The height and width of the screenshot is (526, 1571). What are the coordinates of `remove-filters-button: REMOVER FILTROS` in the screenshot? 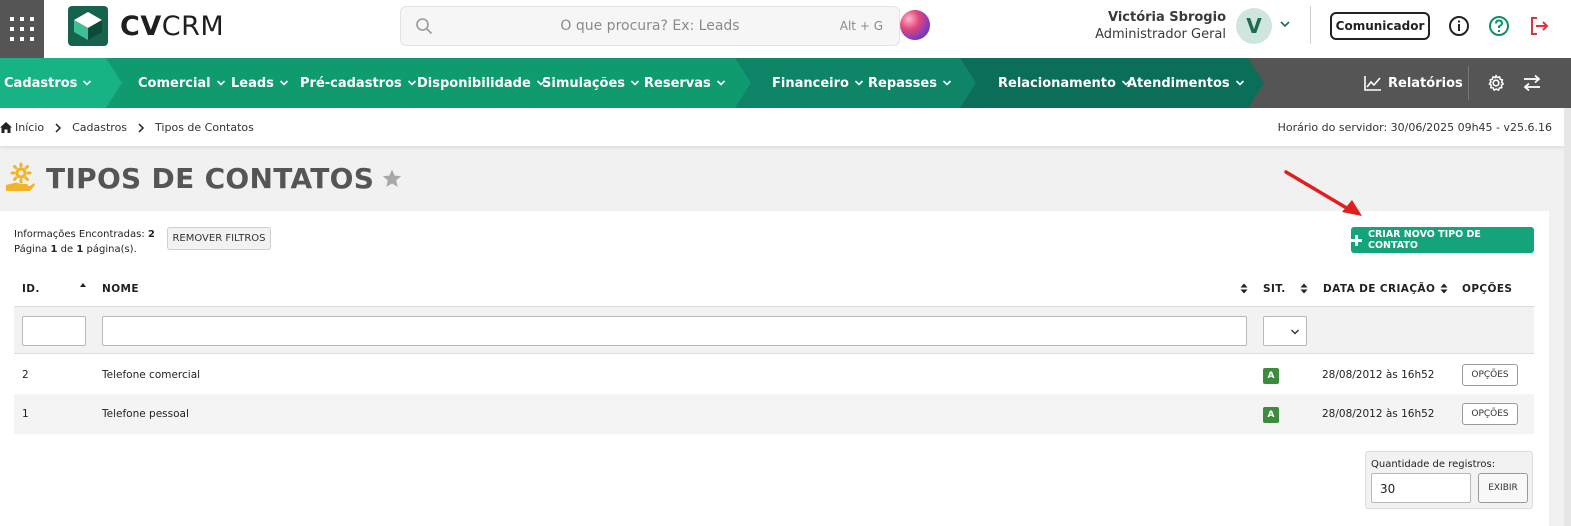 It's located at (219, 238).